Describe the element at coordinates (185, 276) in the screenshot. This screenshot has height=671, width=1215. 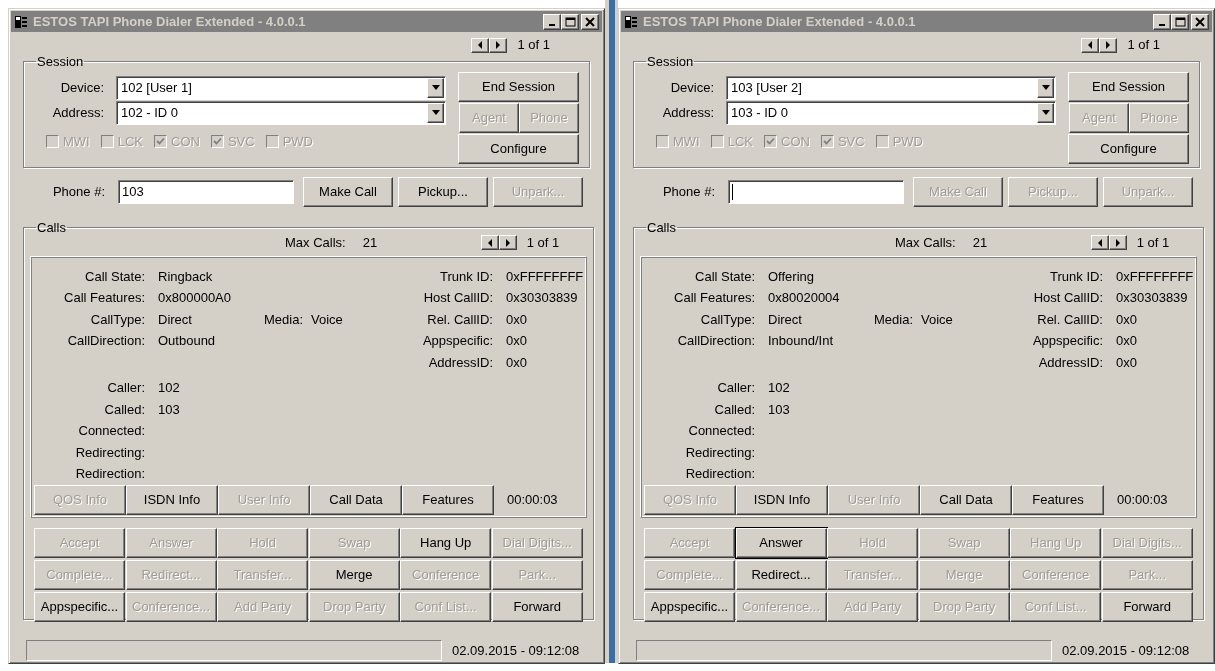
I see `field-value: Ringback` at that location.